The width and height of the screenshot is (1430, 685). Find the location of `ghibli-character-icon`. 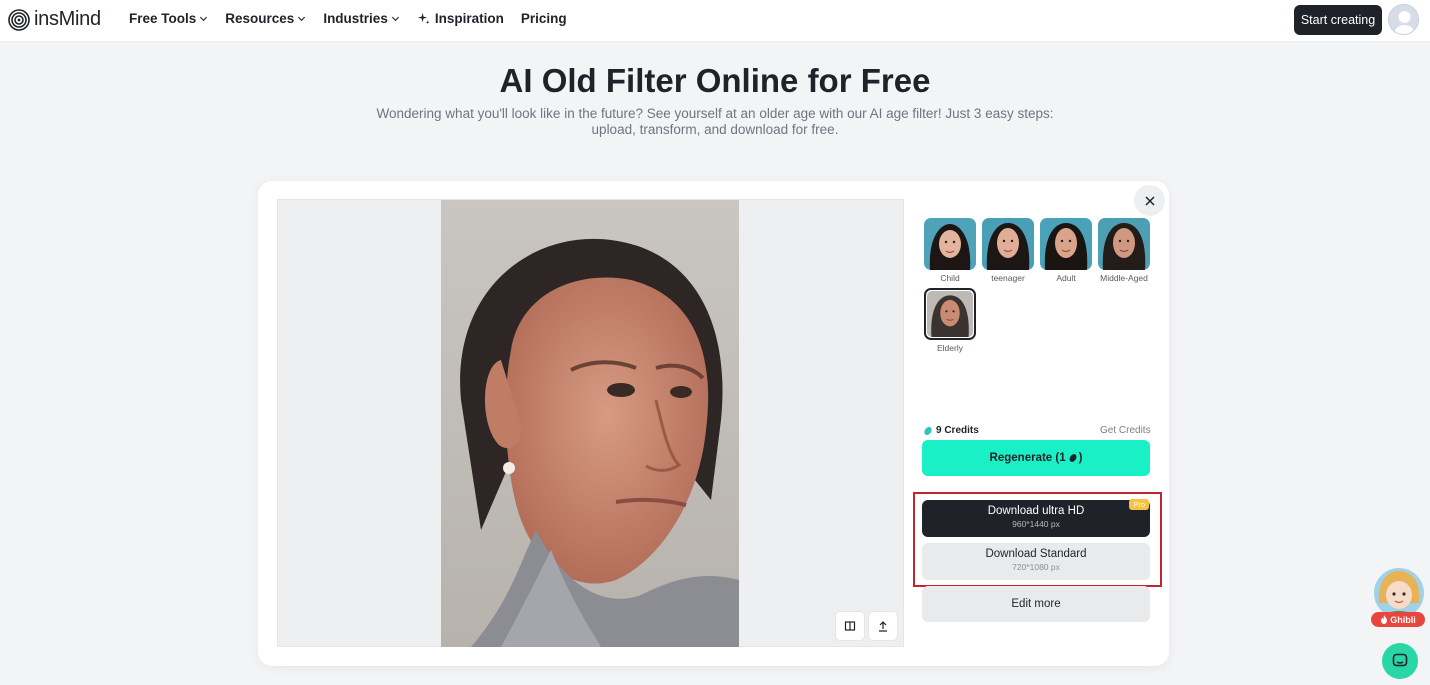

ghibli-character-icon is located at coordinates (1399, 593).